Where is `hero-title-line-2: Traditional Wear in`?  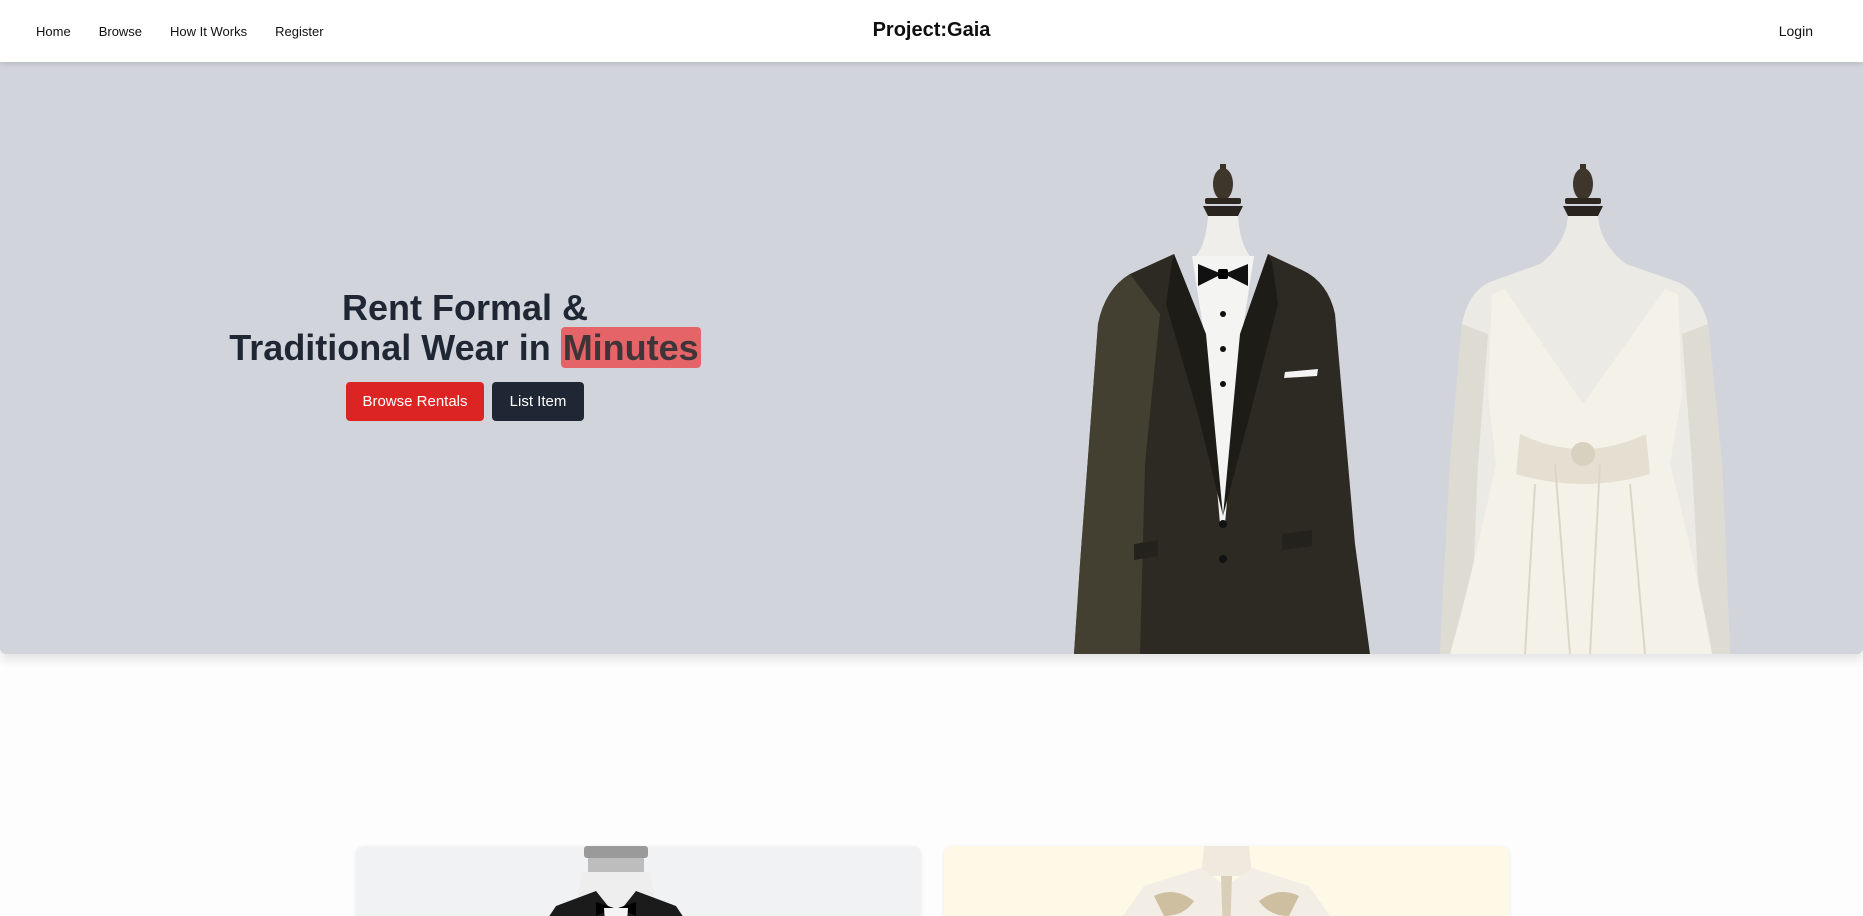 hero-title-line-2: Traditional Wear in is located at coordinates (395, 347).